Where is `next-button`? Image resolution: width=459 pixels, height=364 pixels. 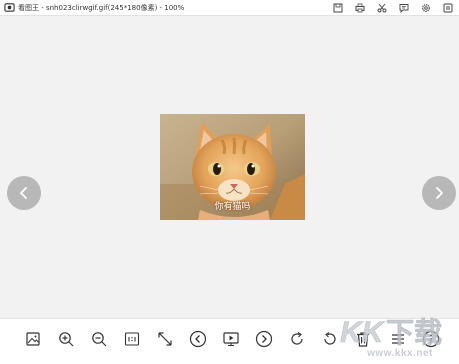 next-button is located at coordinates (439, 193).